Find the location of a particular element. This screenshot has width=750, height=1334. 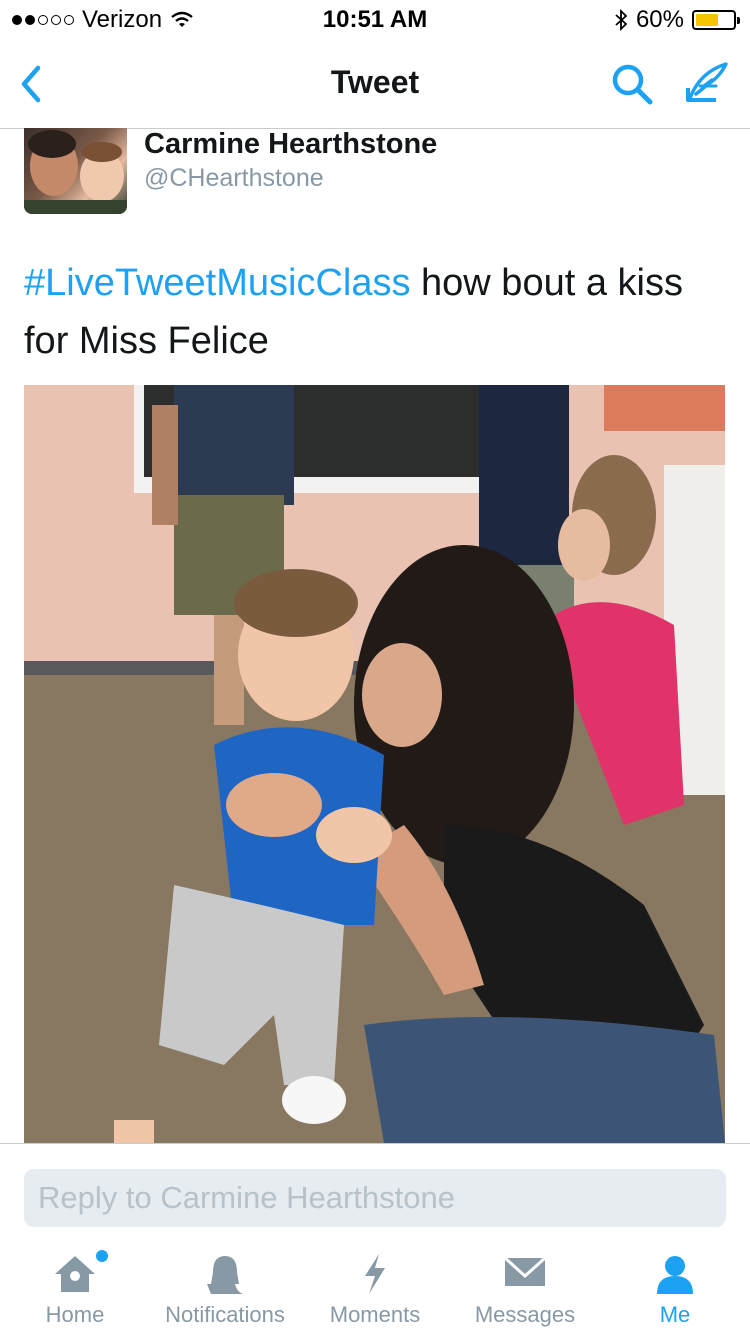

hashtag-link: #LiveTweetMusicClass is located at coordinates (217, 283).